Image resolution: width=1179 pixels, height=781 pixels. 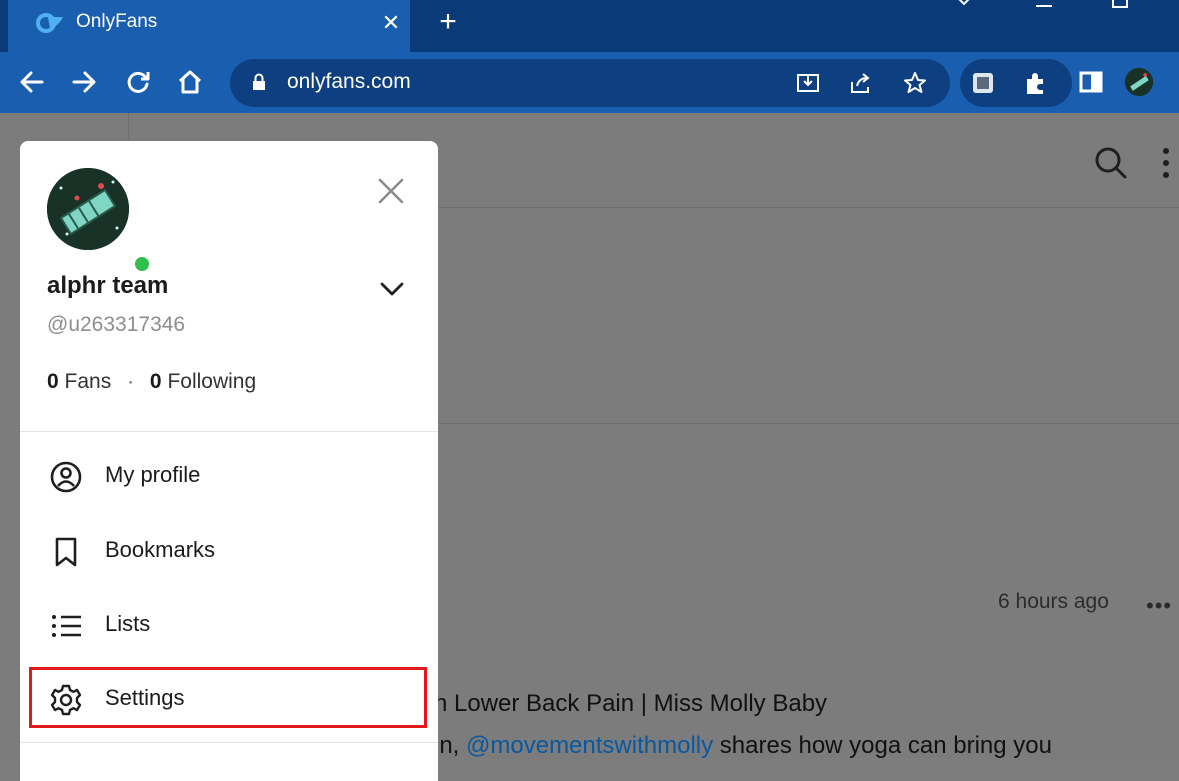 I want to click on bookmark-icon, so click(x=66, y=552).